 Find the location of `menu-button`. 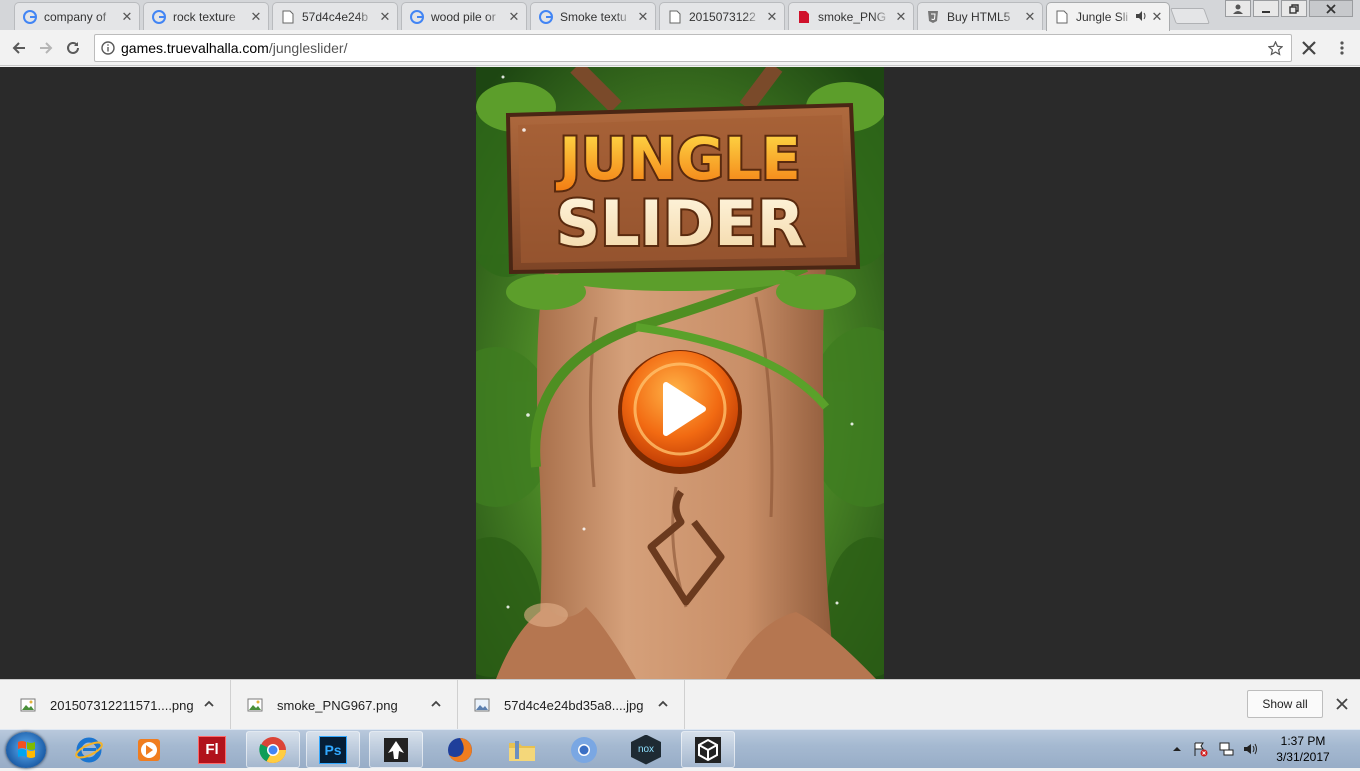

menu-button is located at coordinates (1342, 48).